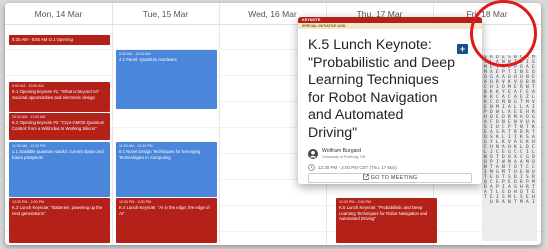 The image size is (548, 249). I want to click on external-link-icon, so click(365, 177).